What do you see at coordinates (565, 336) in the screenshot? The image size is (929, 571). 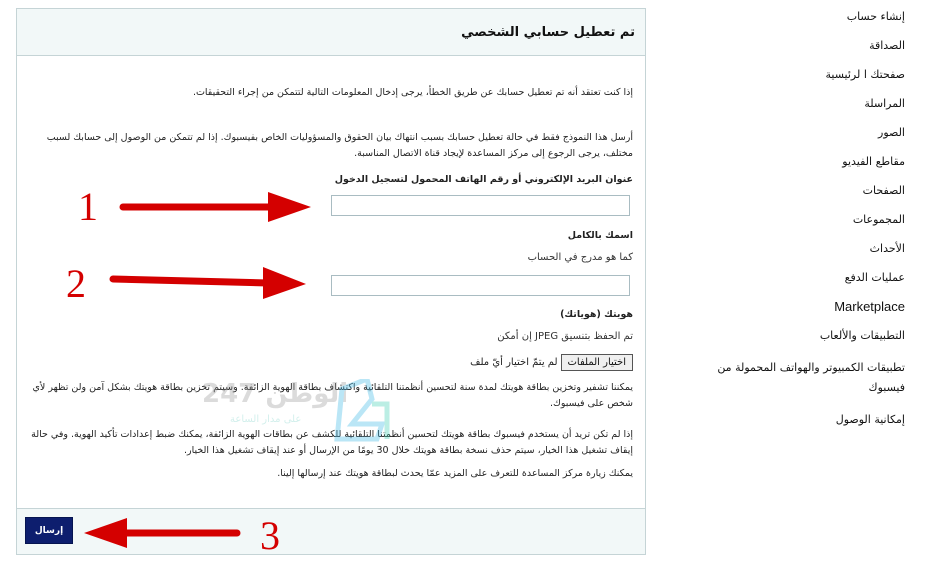 I see `id-hint: تم الحفظ بتنسيق JPEG إن أمكن` at bounding box center [565, 336].